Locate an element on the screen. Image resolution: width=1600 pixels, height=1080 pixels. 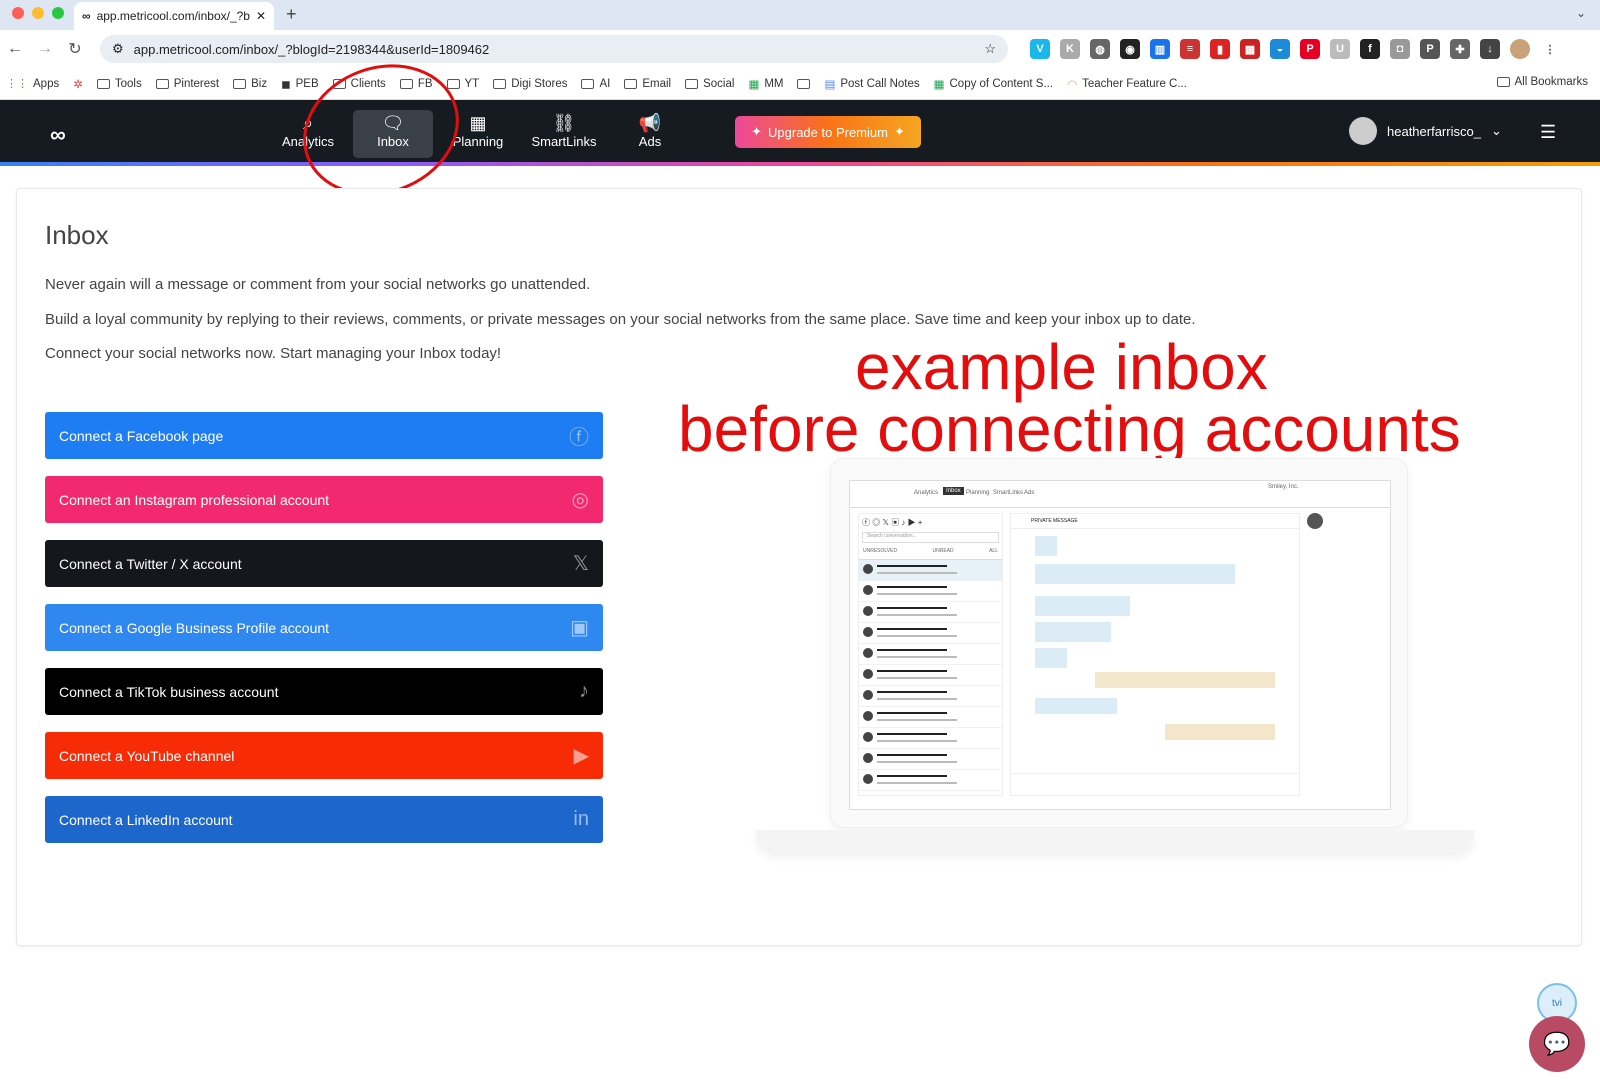
sheets-icon: ▦ is located at coordinates (939, 84).